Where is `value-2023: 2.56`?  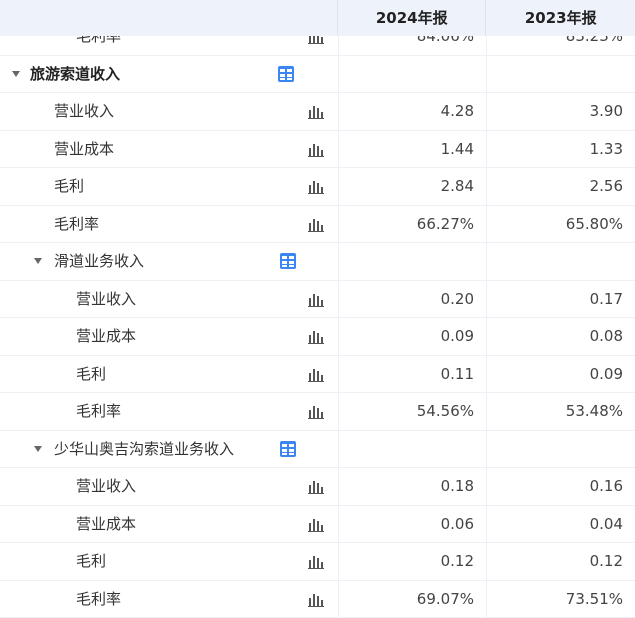 value-2023: 2.56 is located at coordinates (560, 186).